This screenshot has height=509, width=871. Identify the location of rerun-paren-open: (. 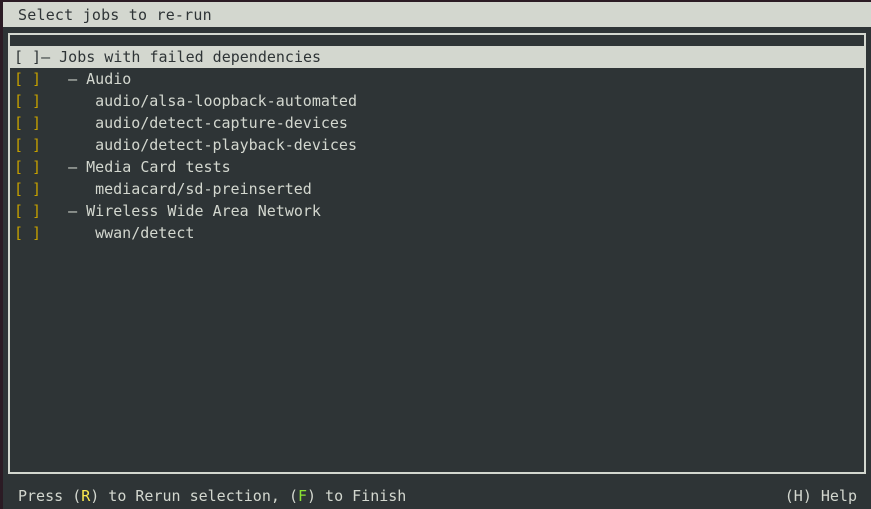
(77, 495).